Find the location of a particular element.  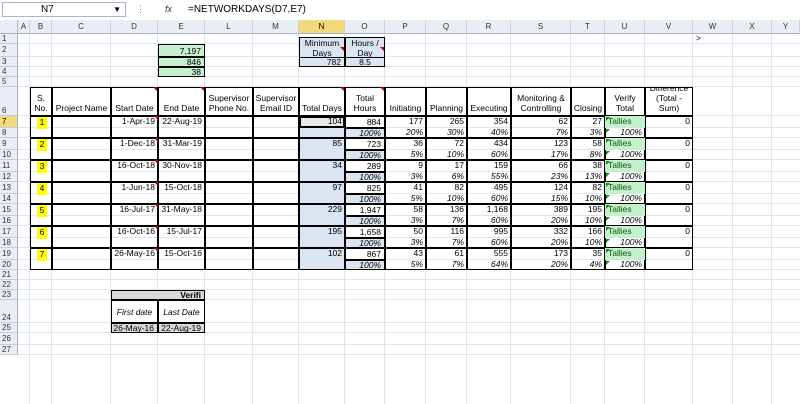

first-date-value: 26-May-16 is located at coordinates (134, 328).